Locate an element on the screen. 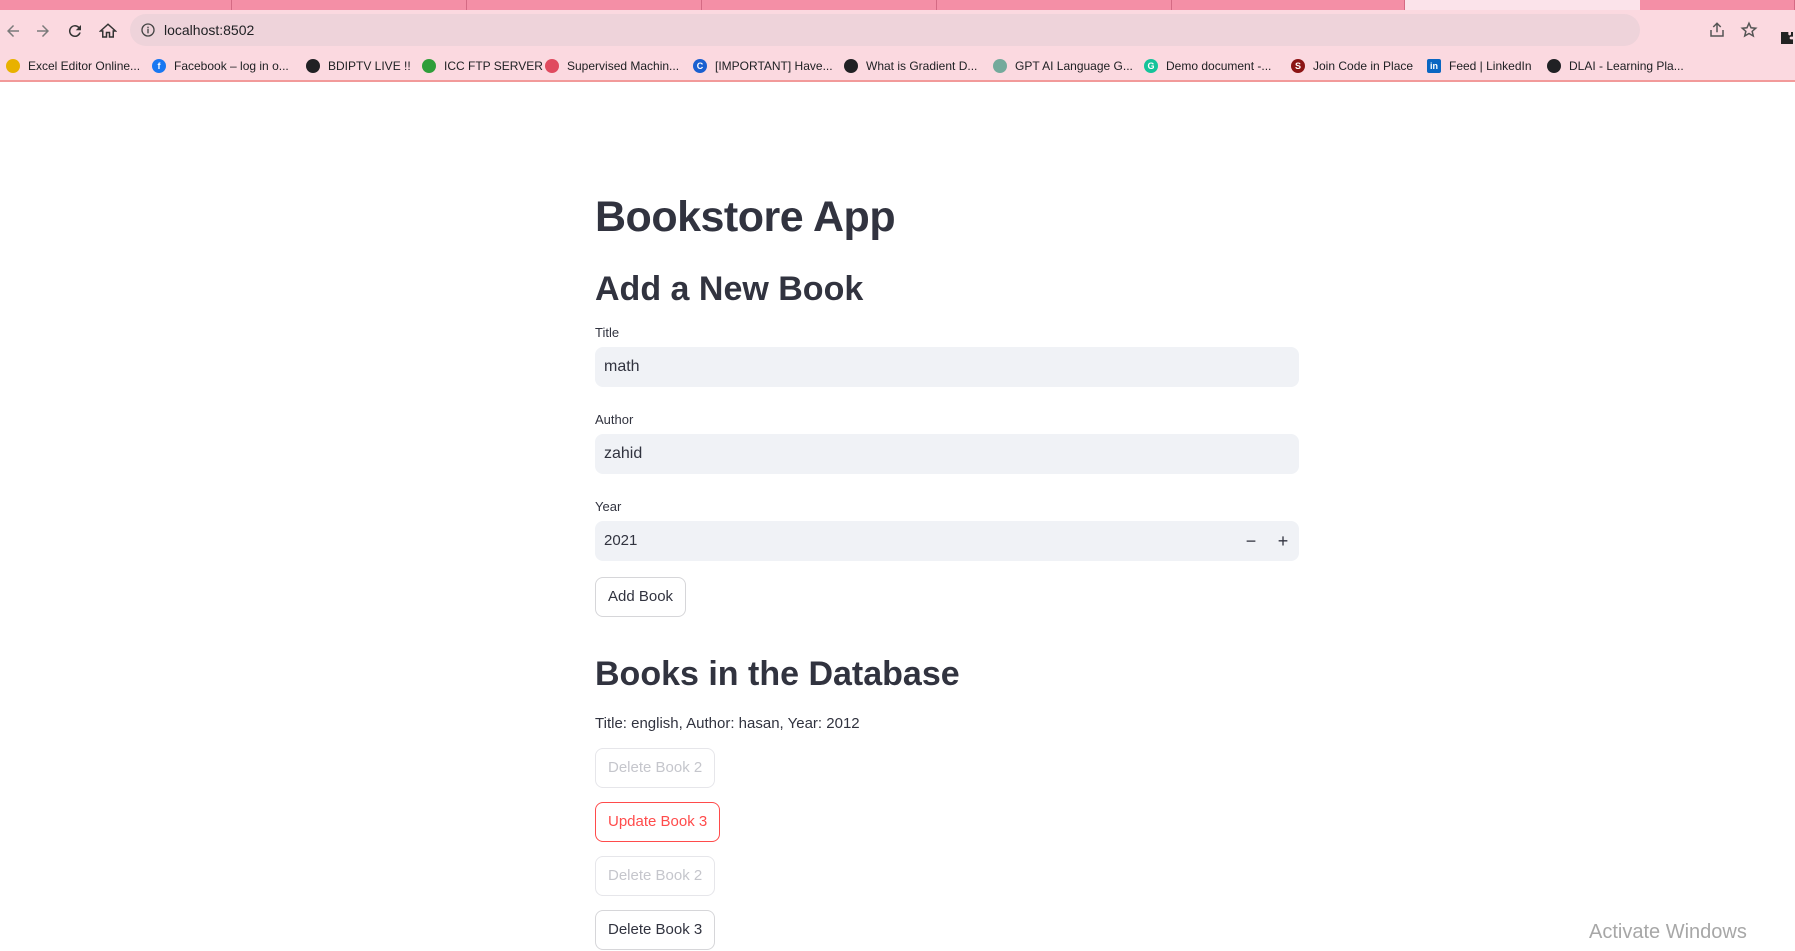 This screenshot has height=951, width=1795. add-book-button: Add Book is located at coordinates (641, 597).